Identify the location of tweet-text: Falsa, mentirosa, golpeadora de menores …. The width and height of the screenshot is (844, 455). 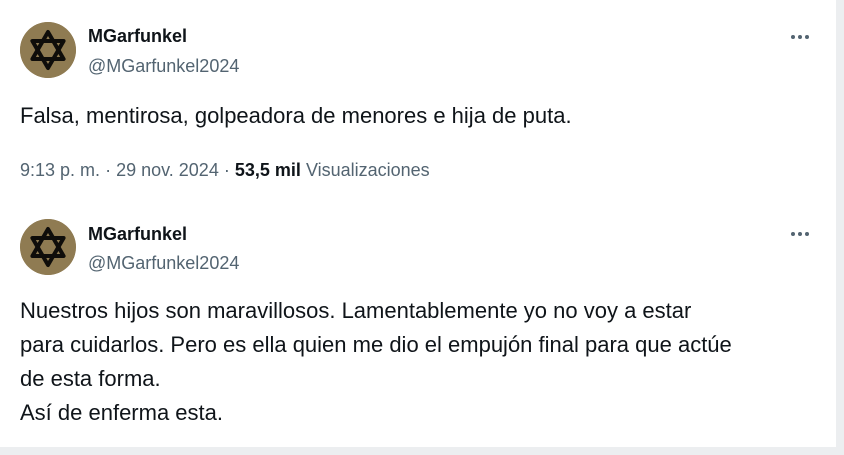
(420, 116).